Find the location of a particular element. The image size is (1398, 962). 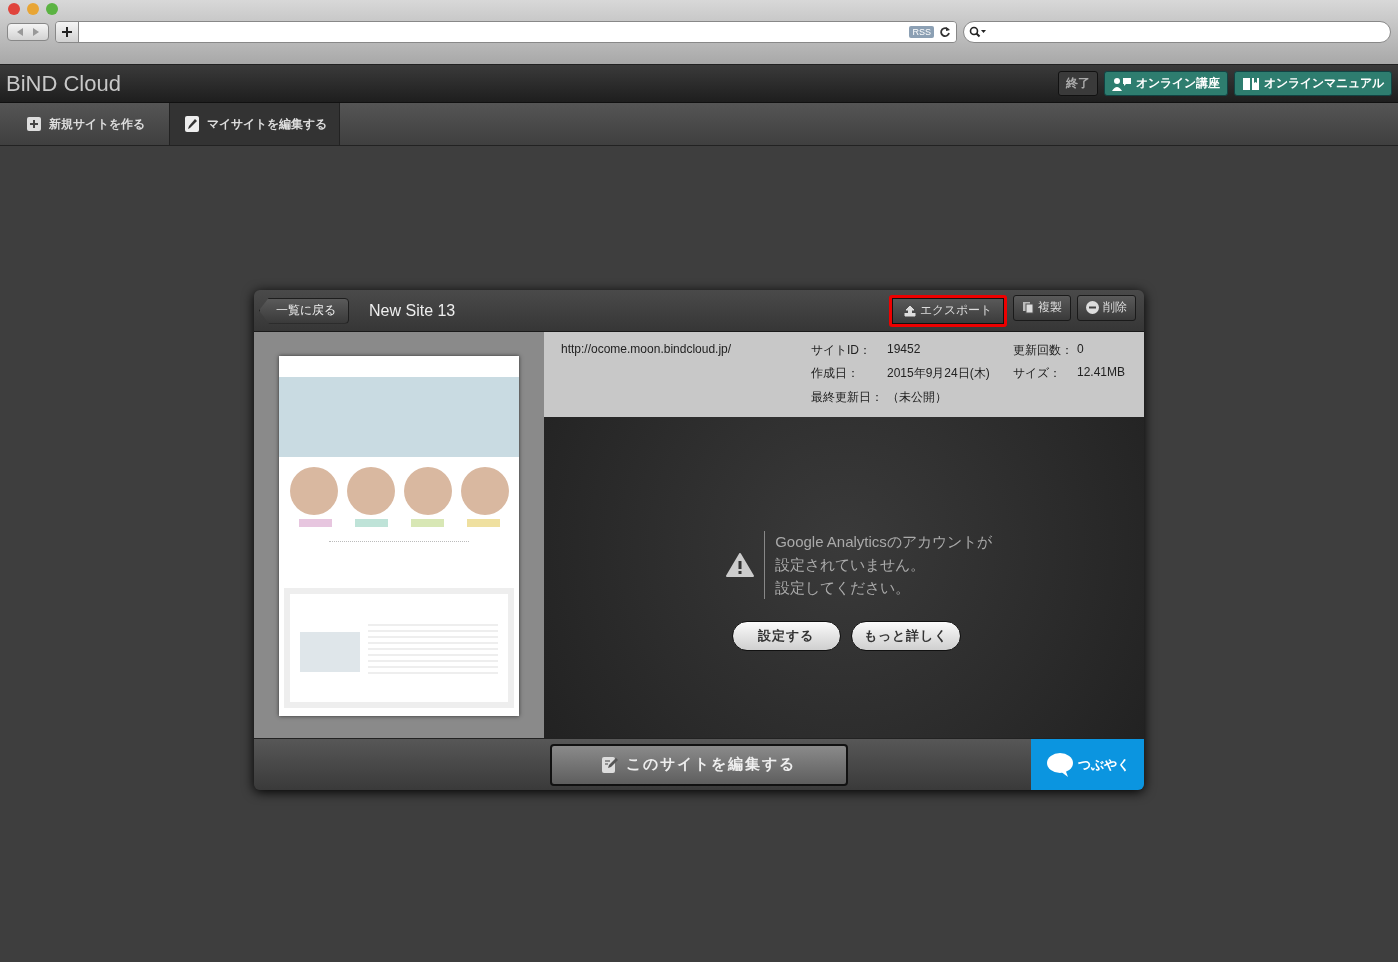

search-field is located at coordinates (1177, 32).